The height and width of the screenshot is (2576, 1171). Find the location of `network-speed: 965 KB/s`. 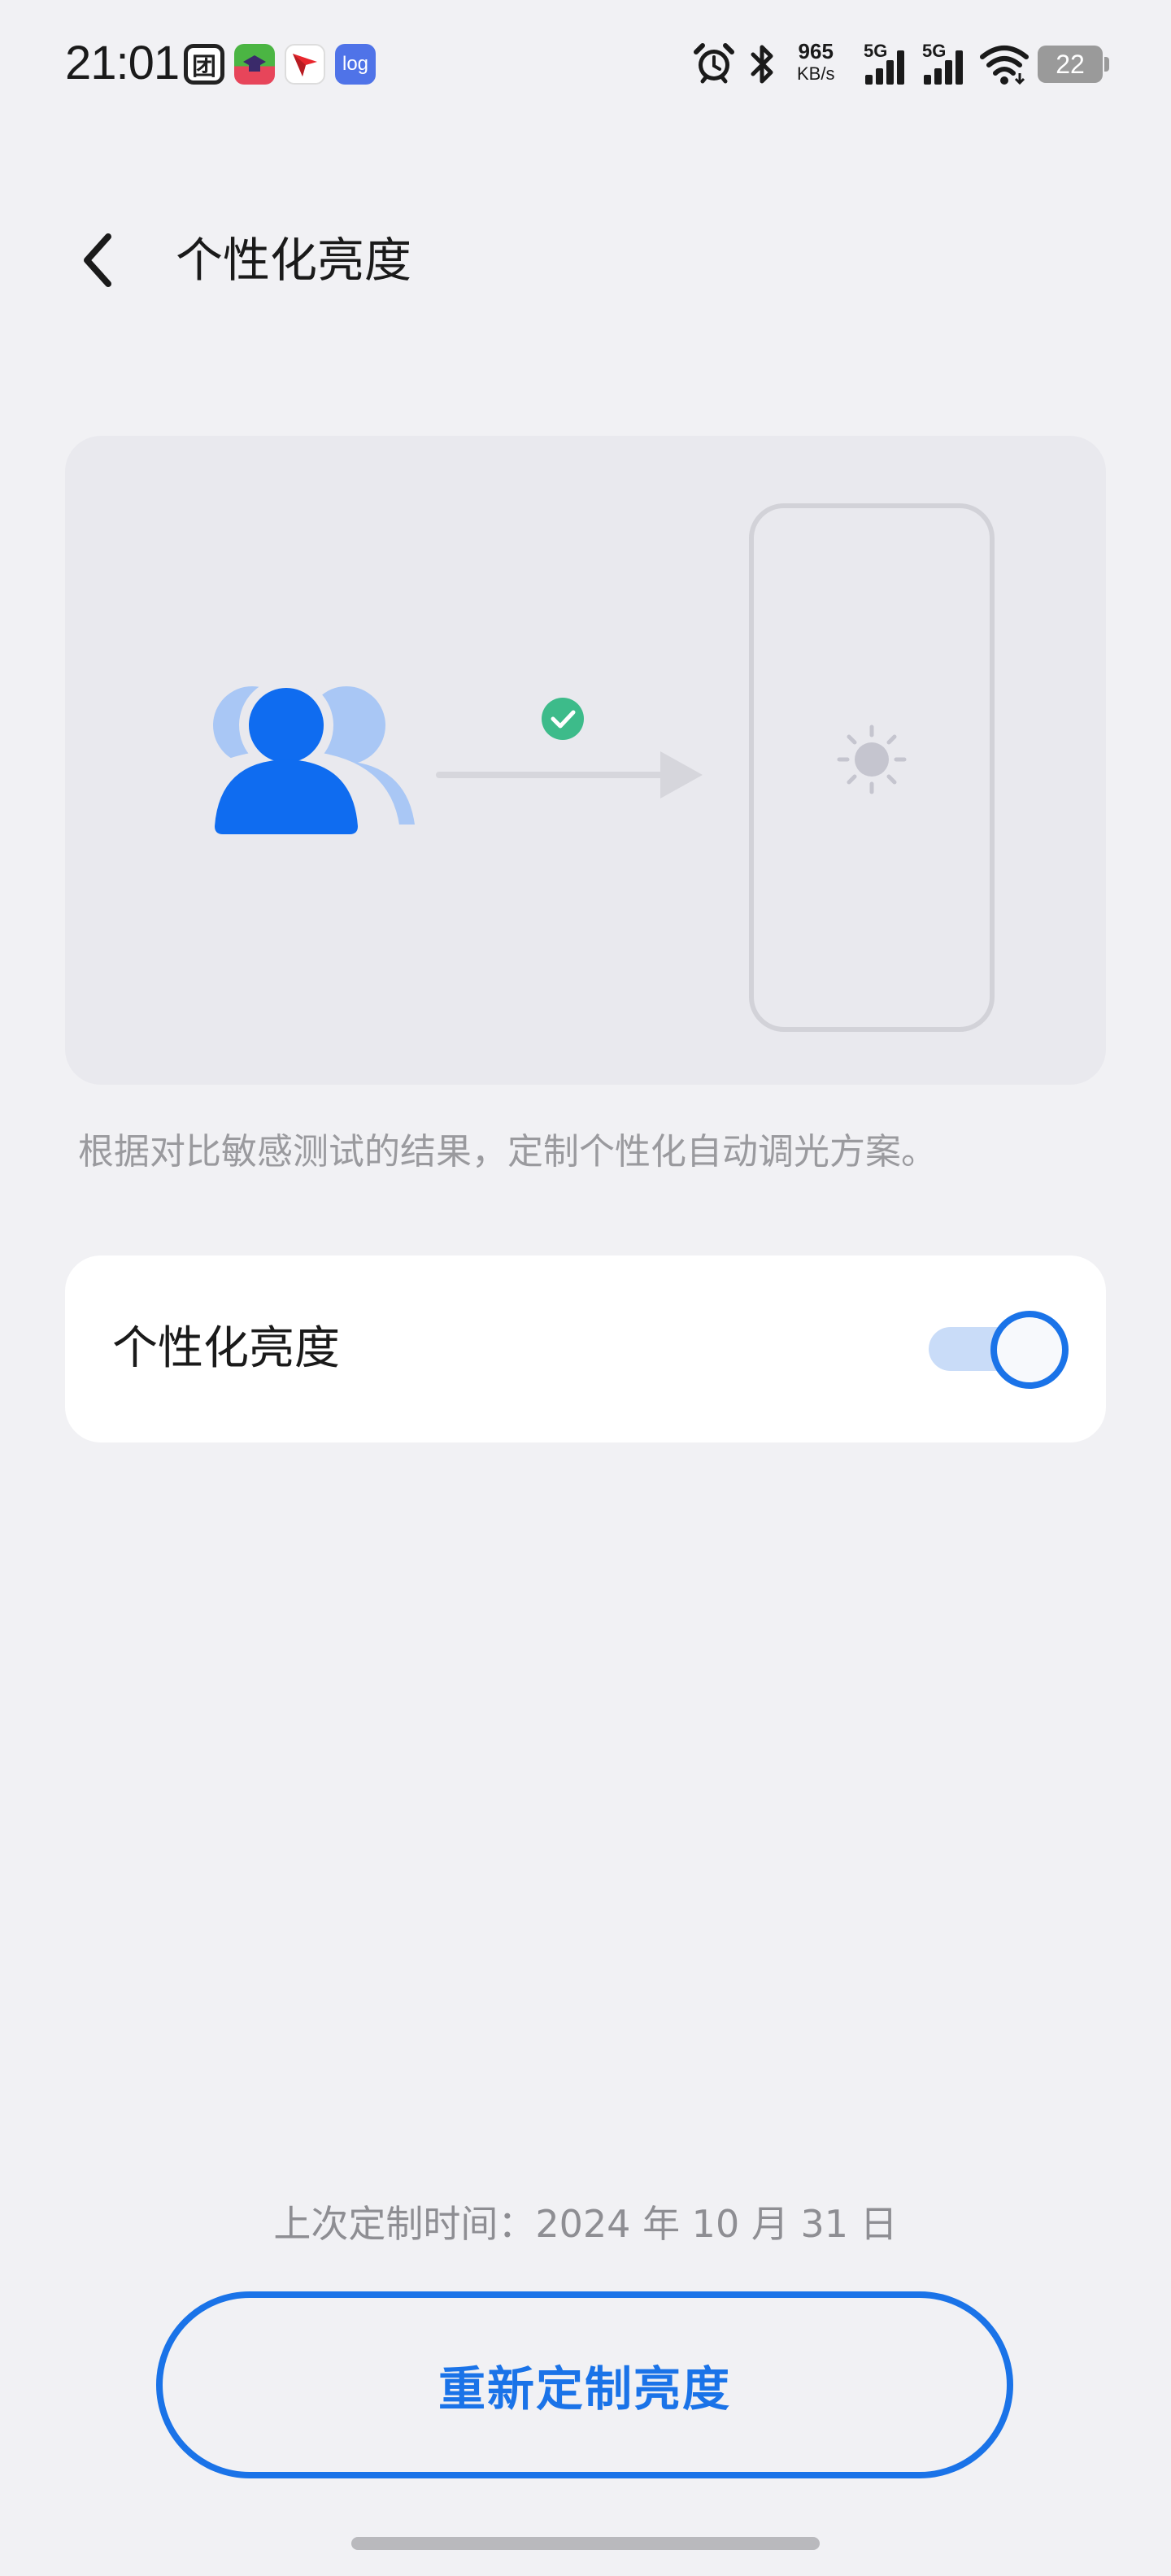

network-speed: 965 KB/s is located at coordinates (815, 62).